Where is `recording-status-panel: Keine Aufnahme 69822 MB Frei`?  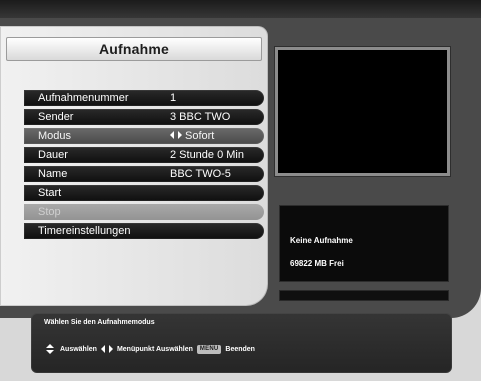 recording-status-panel: Keine Aufnahme 69822 MB Frei is located at coordinates (364, 243).